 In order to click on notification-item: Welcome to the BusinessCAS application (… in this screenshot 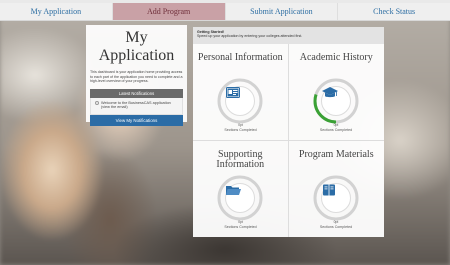, I will do `click(136, 106)`.